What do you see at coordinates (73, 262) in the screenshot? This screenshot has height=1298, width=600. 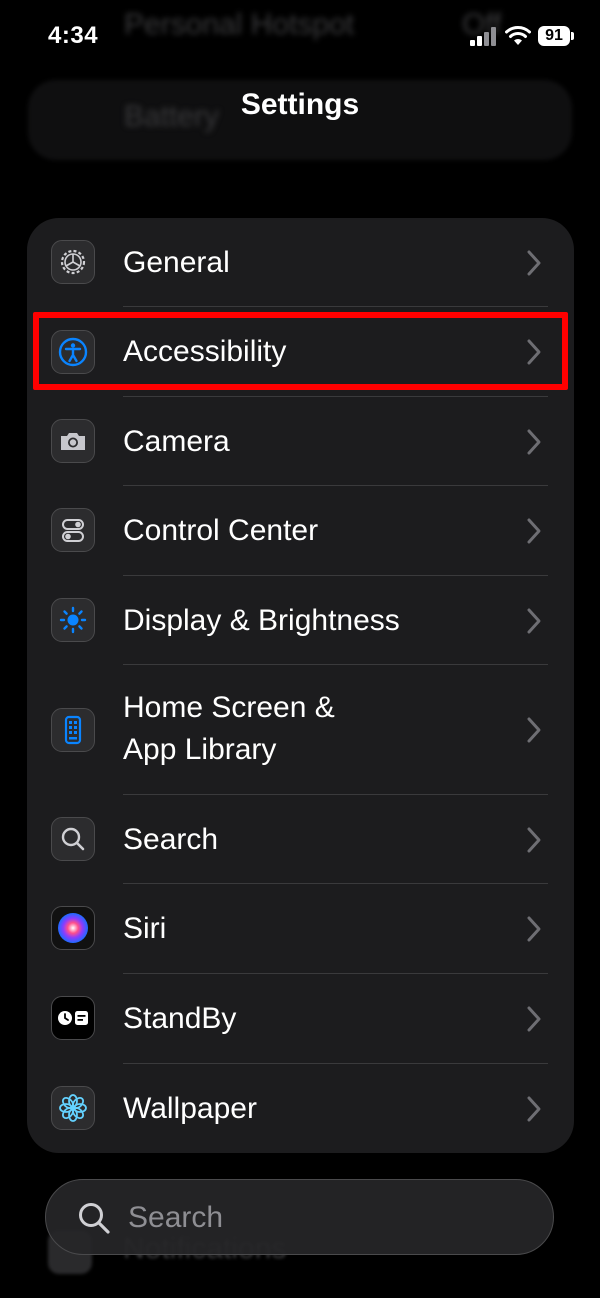 I see `gear-icon` at bounding box center [73, 262].